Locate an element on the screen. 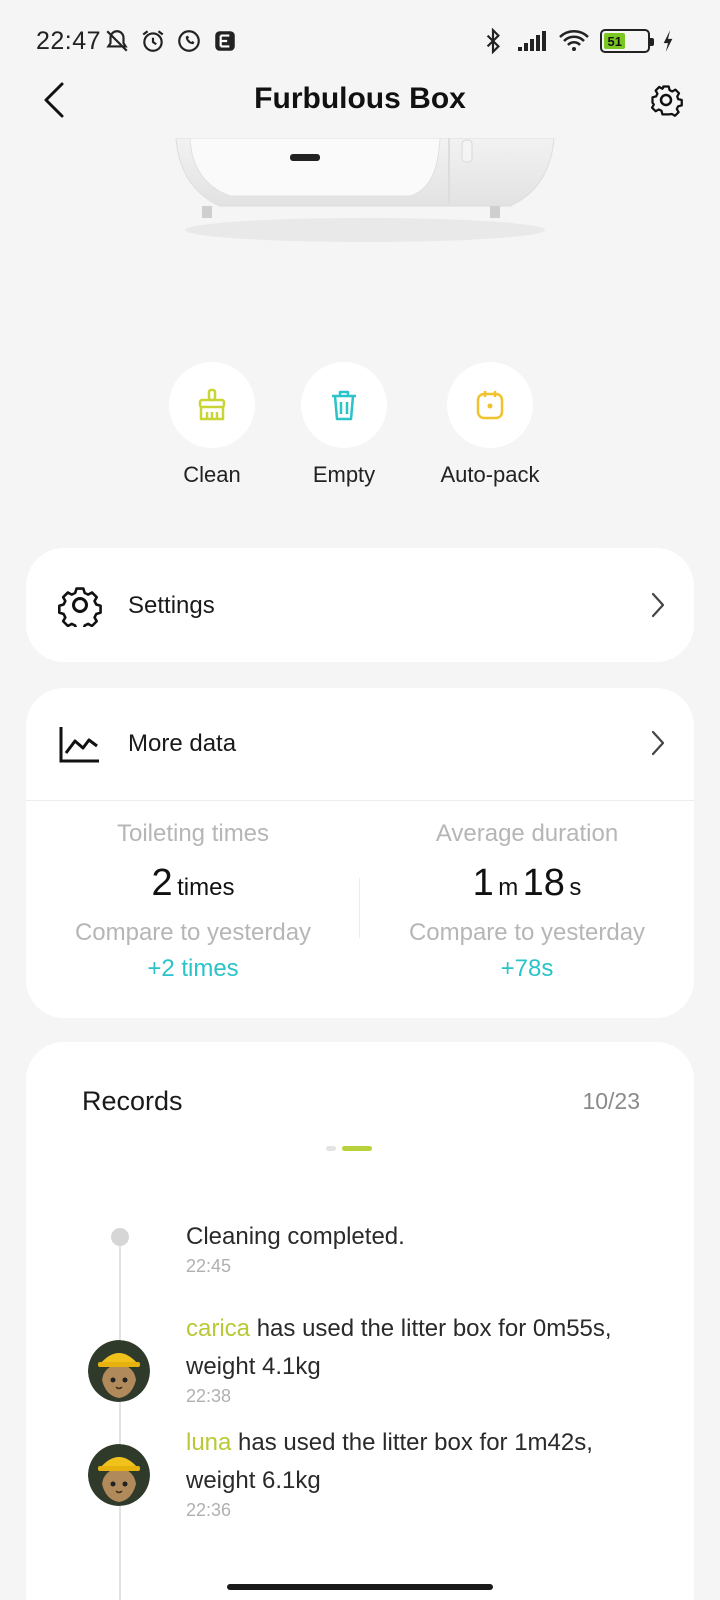 The height and width of the screenshot is (1600, 720). page-dot-active is located at coordinates (357, 1148).